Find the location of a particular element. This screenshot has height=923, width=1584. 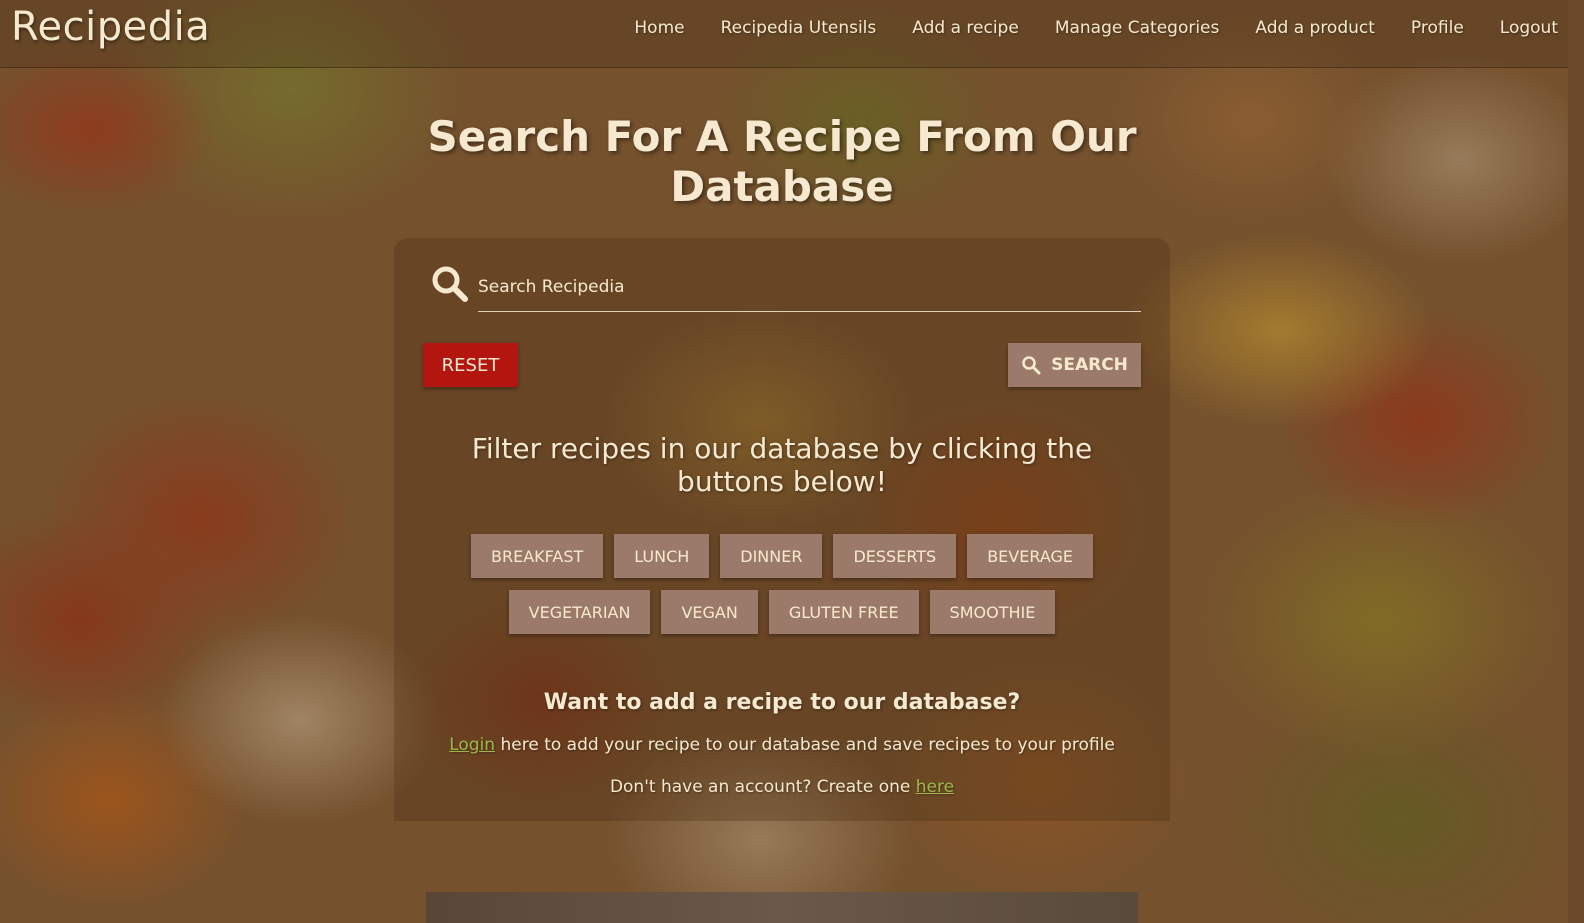

filter-lunch-button: LUNCH is located at coordinates (662, 556).